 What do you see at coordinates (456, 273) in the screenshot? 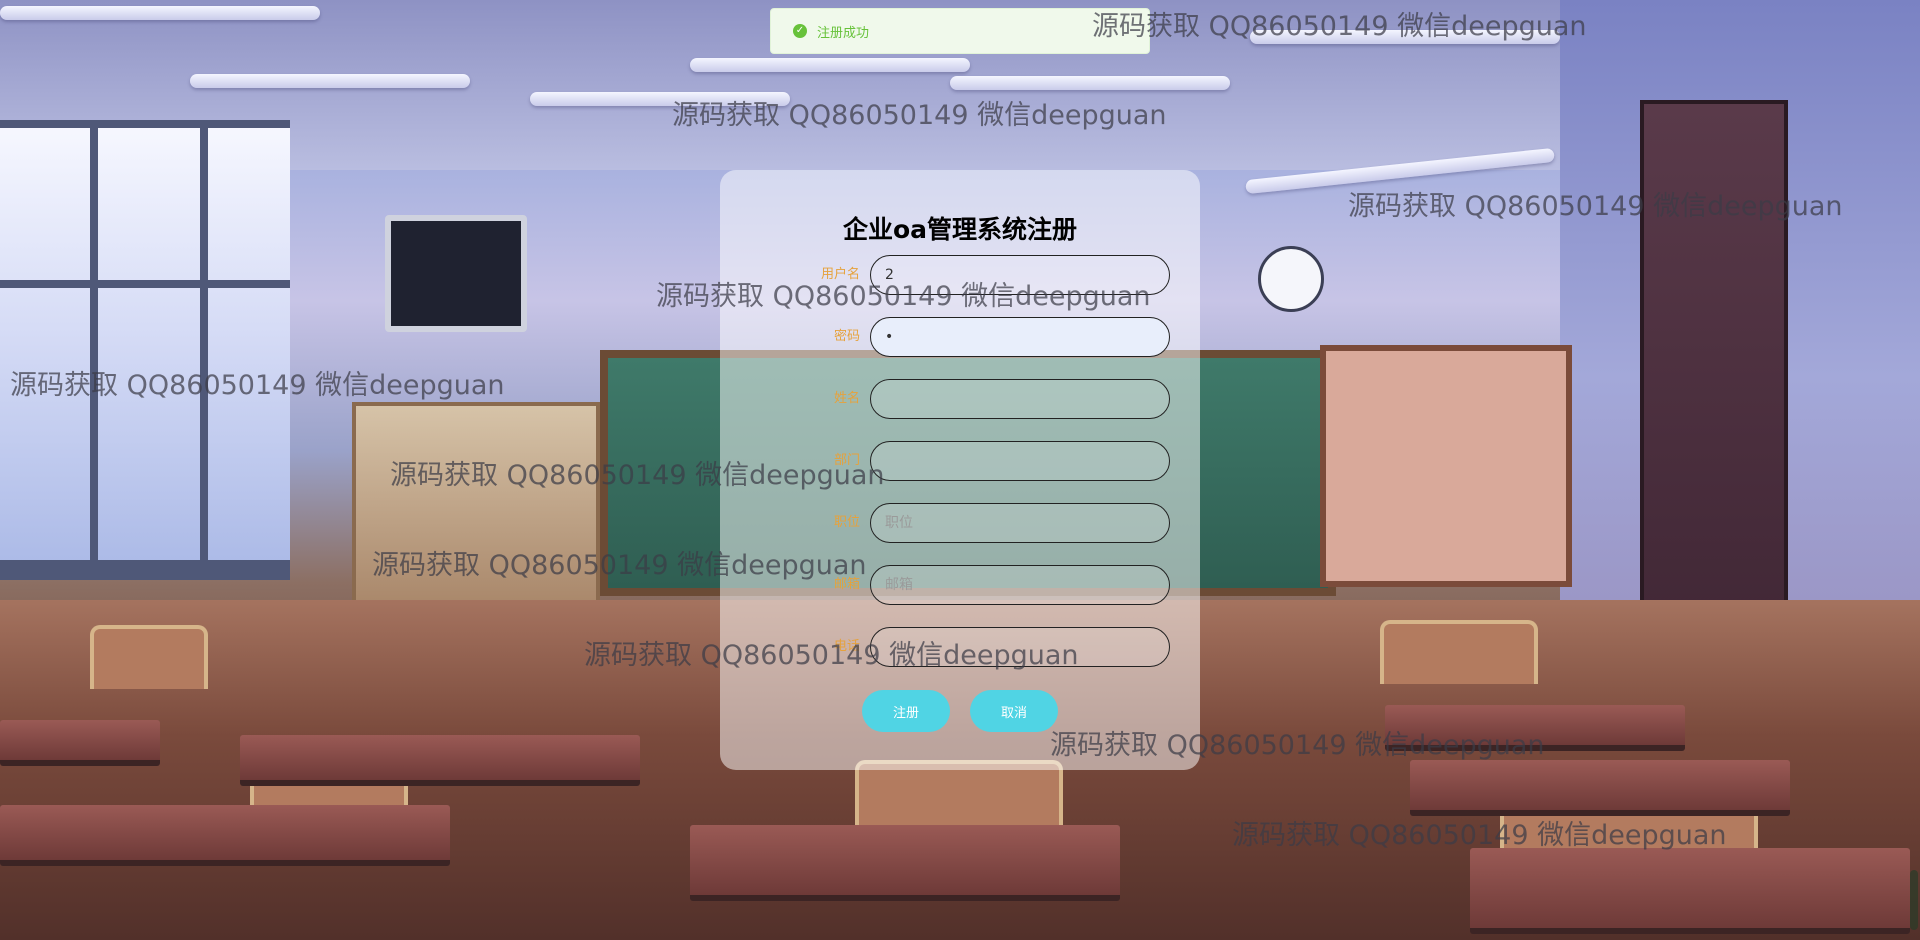
I see `television` at bounding box center [456, 273].